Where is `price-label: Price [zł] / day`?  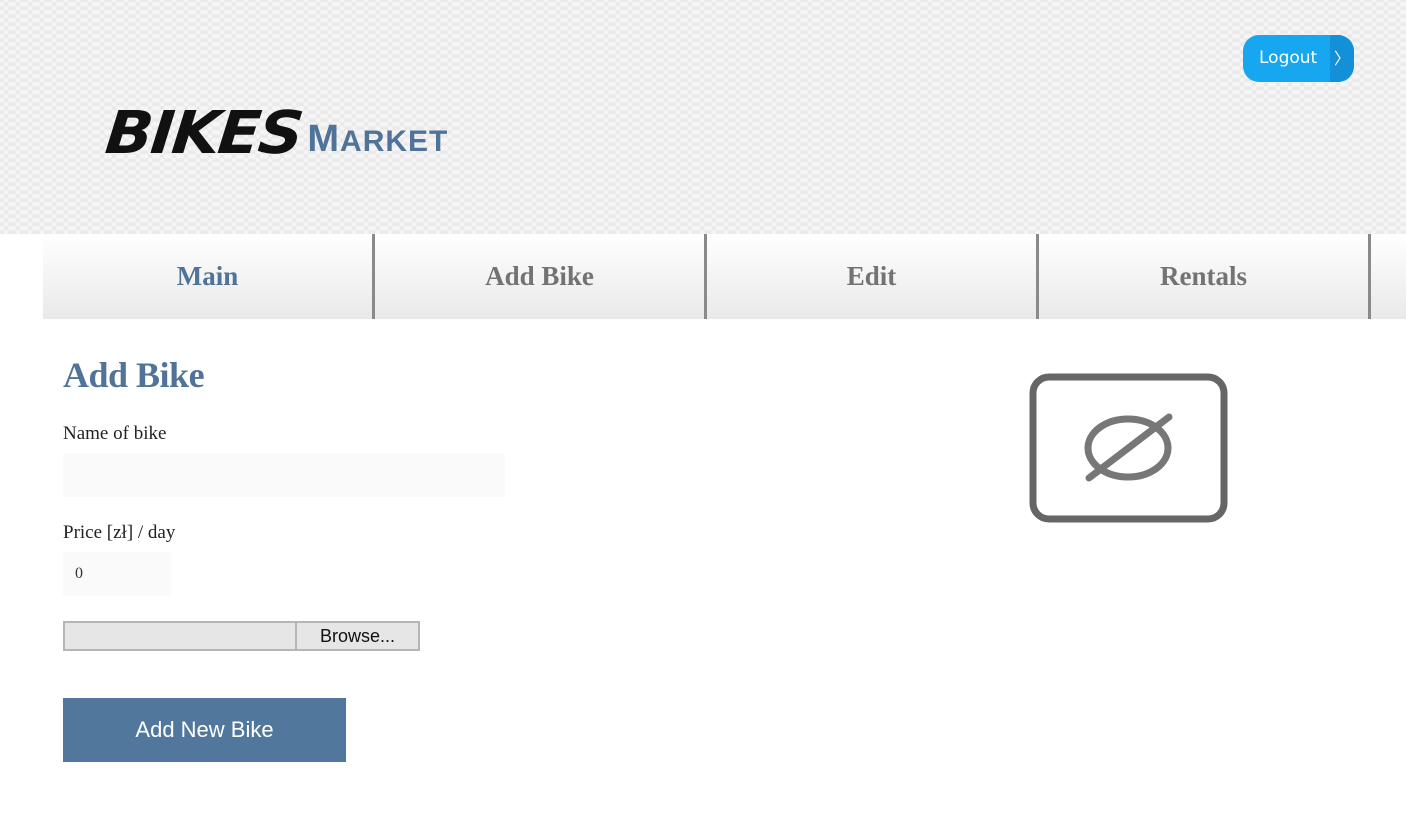 price-label: Price [zł] / day is located at coordinates (119, 532).